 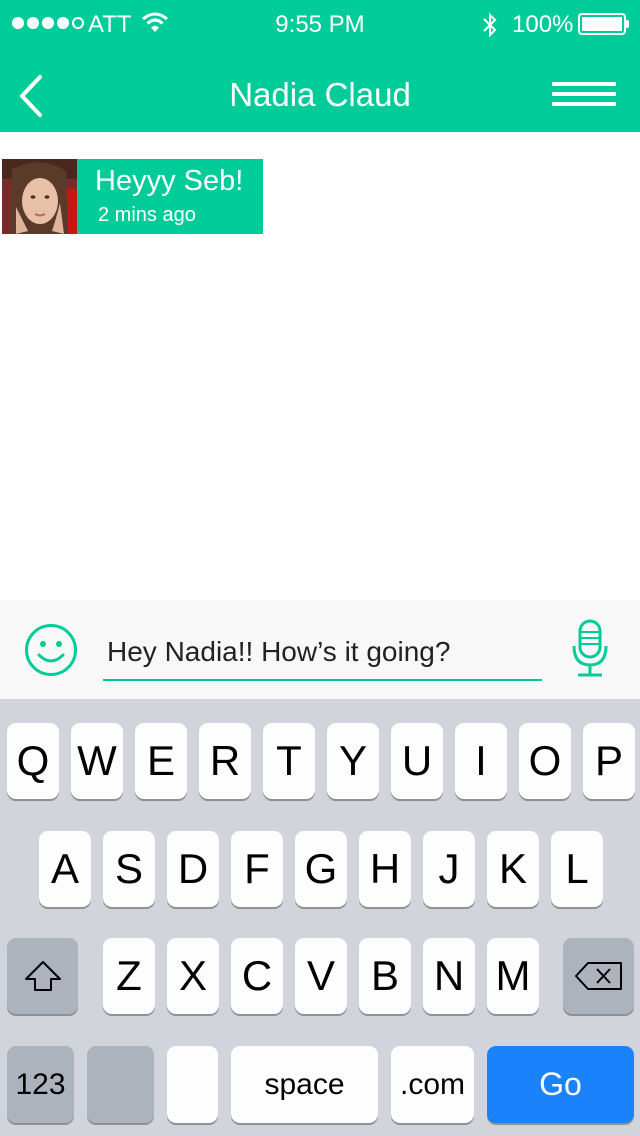 I want to click on key-m: M, so click(x=513, y=976).